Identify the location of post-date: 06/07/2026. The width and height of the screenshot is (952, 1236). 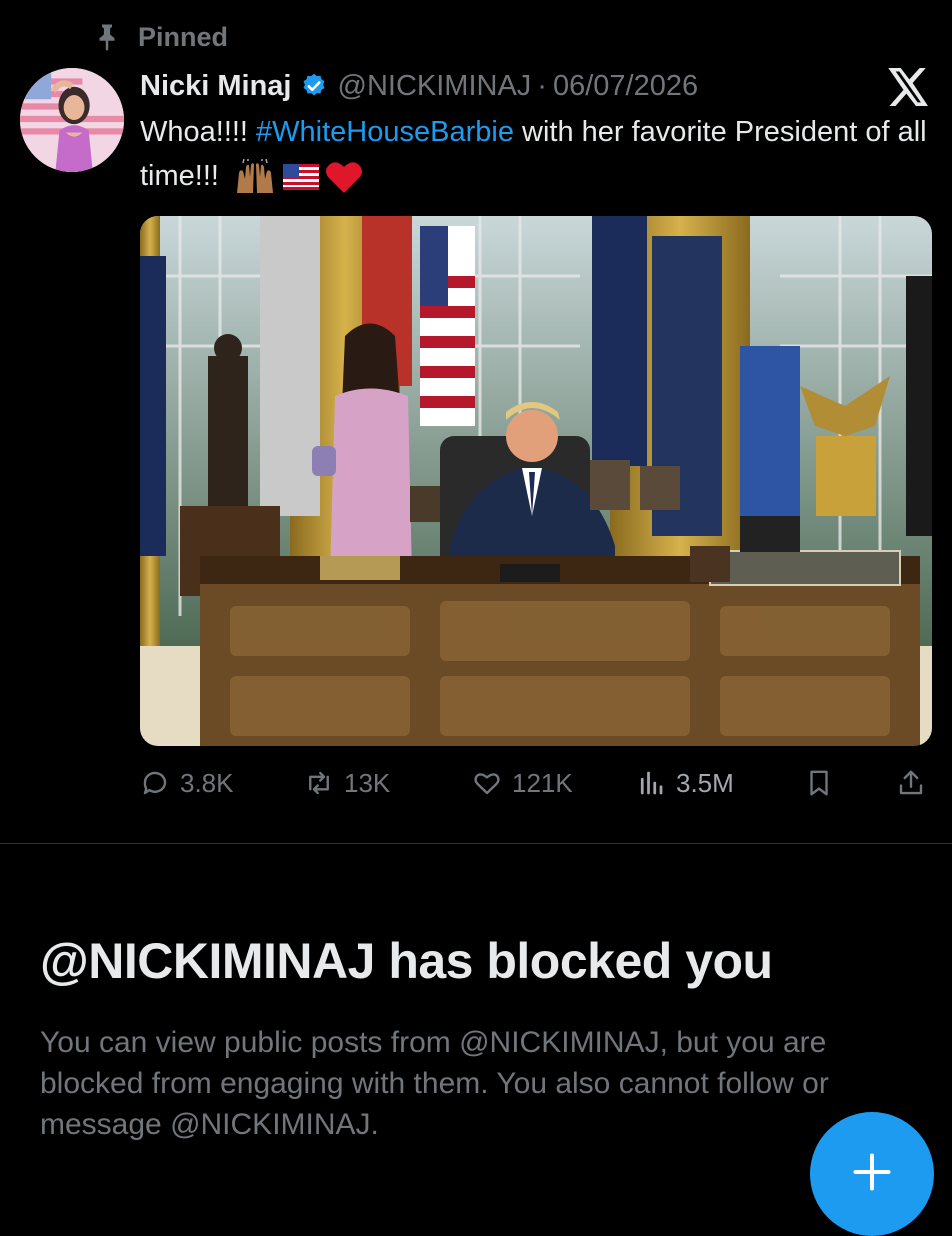
(625, 86).